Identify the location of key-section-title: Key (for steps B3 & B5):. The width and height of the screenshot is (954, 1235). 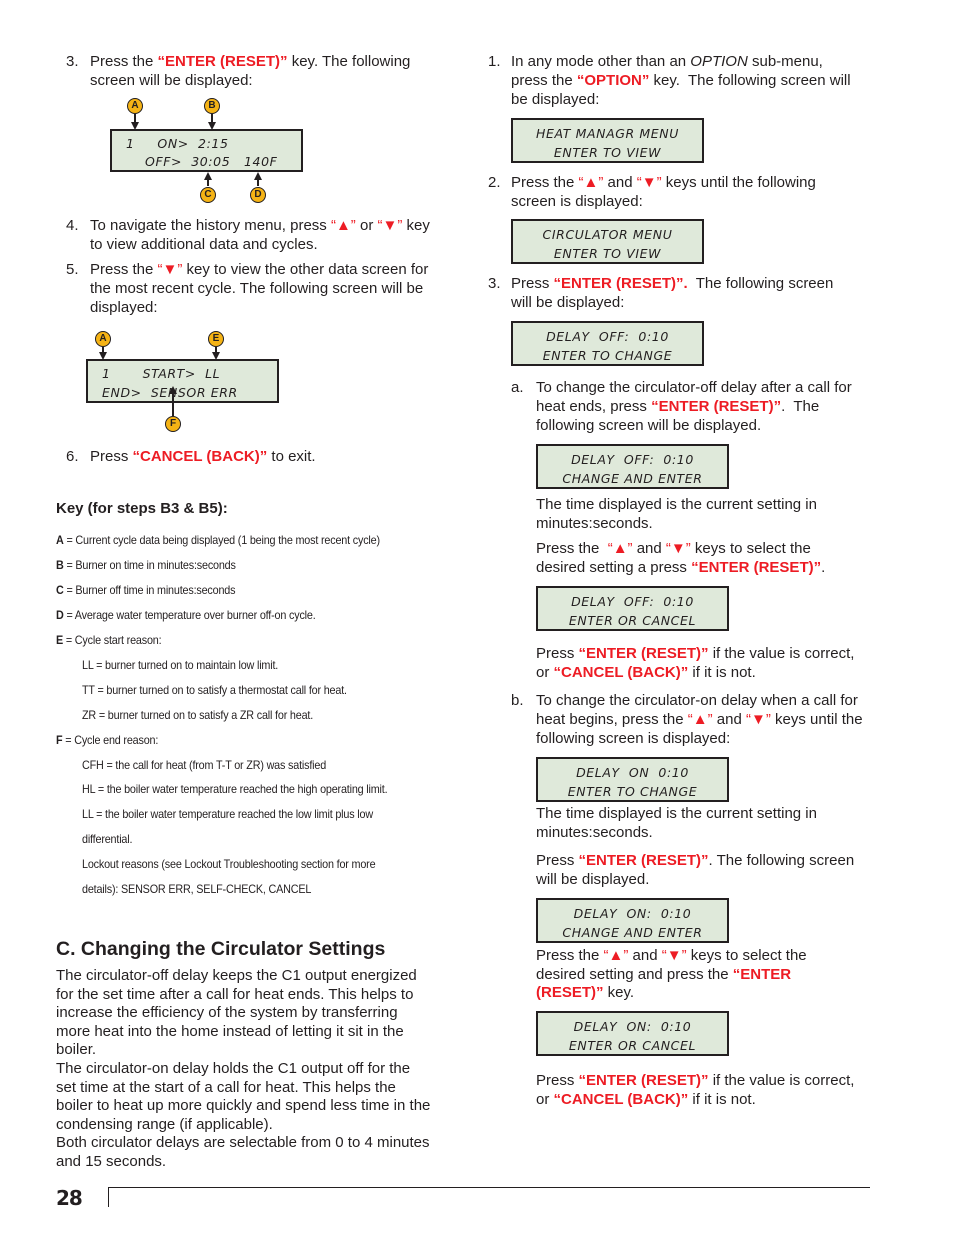
(142, 508).